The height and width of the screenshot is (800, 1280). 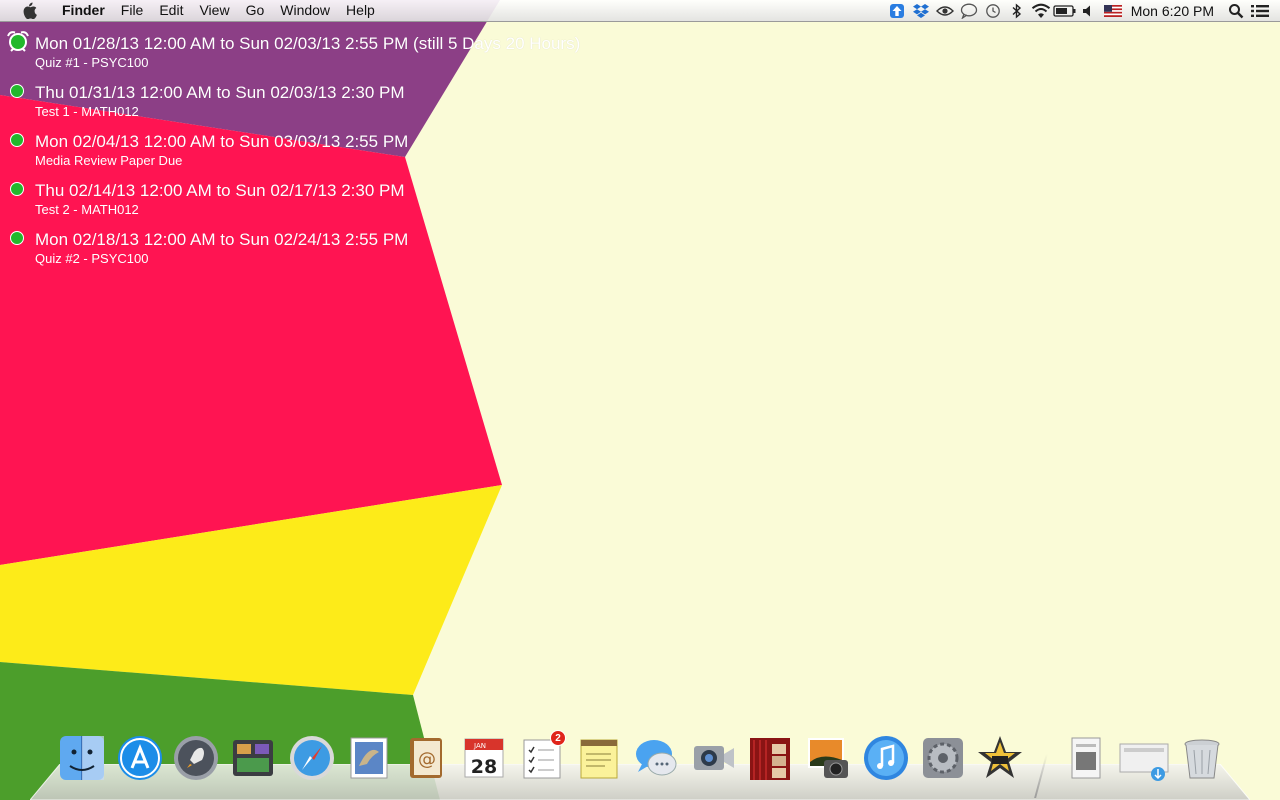 I want to click on event-title: Test 2 - MATH012, so click(x=87, y=209).